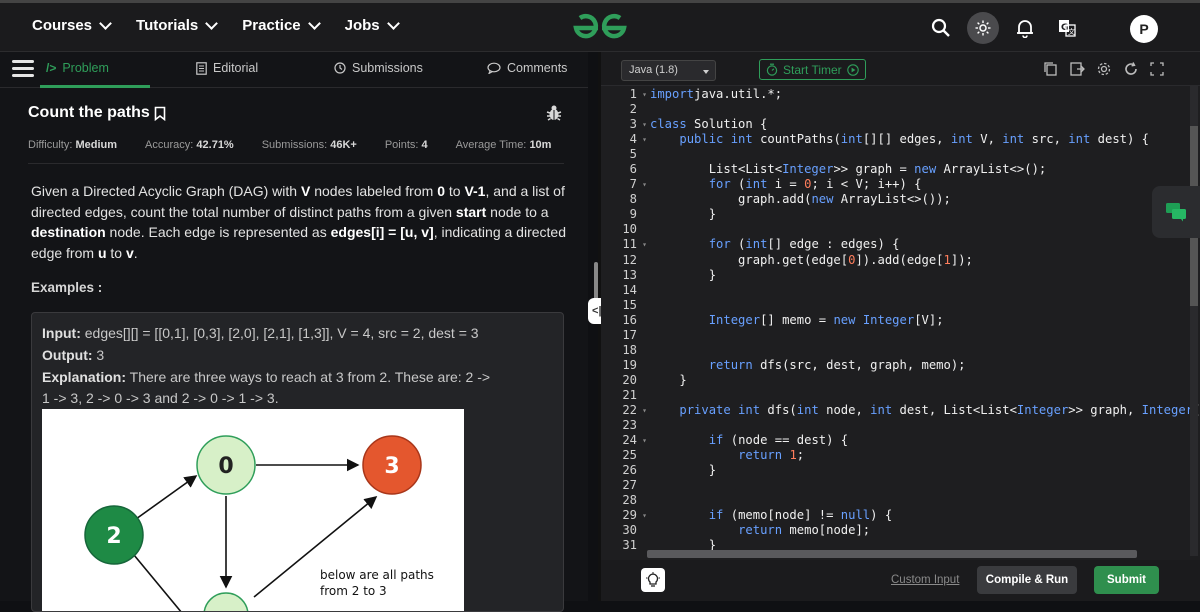 Image resolution: width=1200 pixels, height=612 pixels. Describe the element at coordinates (634, 440) in the screenshot. I see `line-number: 24 ▾` at that location.